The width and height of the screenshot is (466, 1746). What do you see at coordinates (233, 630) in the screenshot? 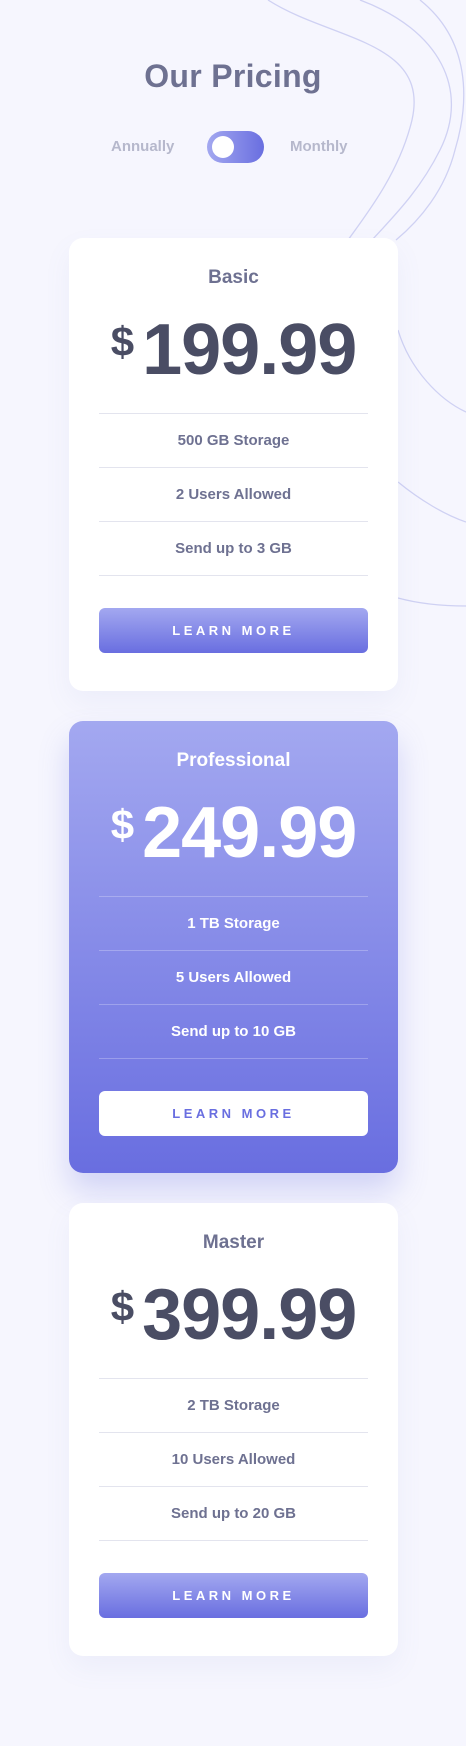
I see `learn-more-button-basic: LEARN MORE` at bounding box center [233, 630].